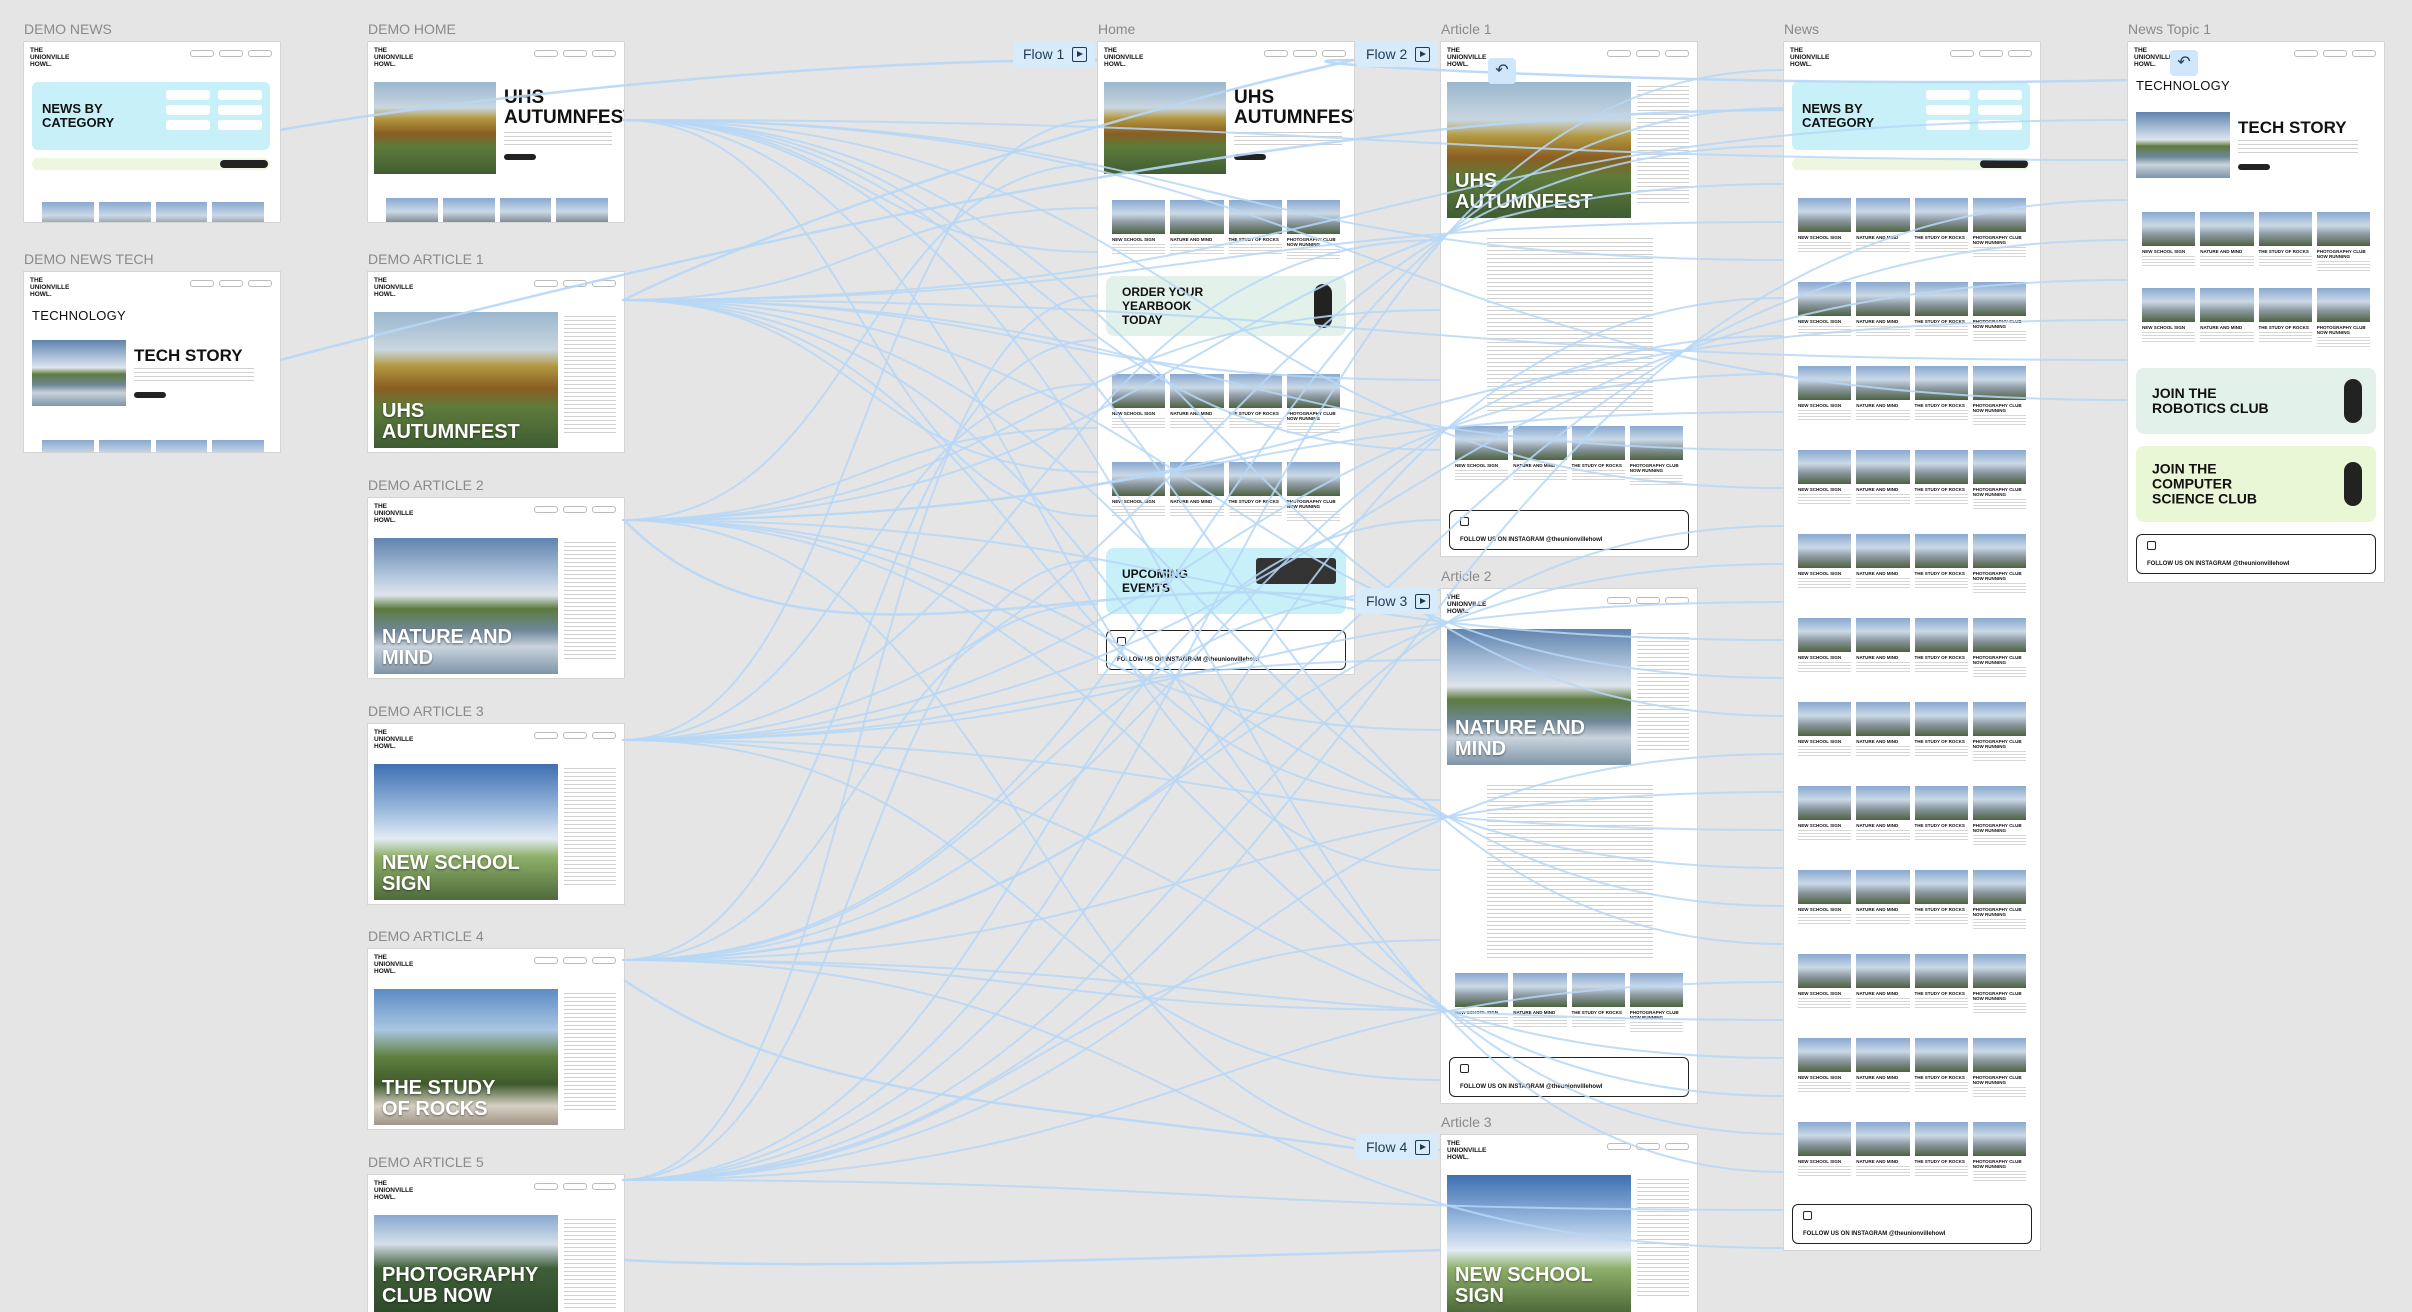 The image size is (2412, 1312). I want to click on frame-demo-article-2: THE UNIONVILLE HOWL. NATURE AND MIND, so click(496, 588).